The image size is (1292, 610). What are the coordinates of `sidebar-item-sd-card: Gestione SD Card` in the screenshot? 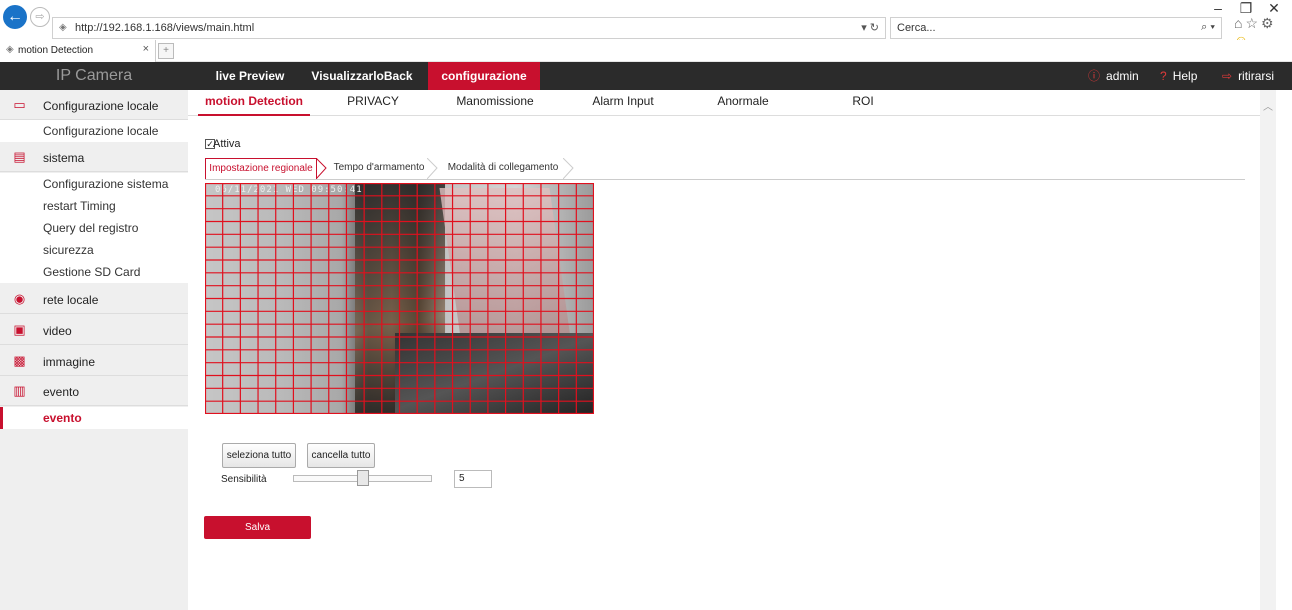 It's located at (94, 272).